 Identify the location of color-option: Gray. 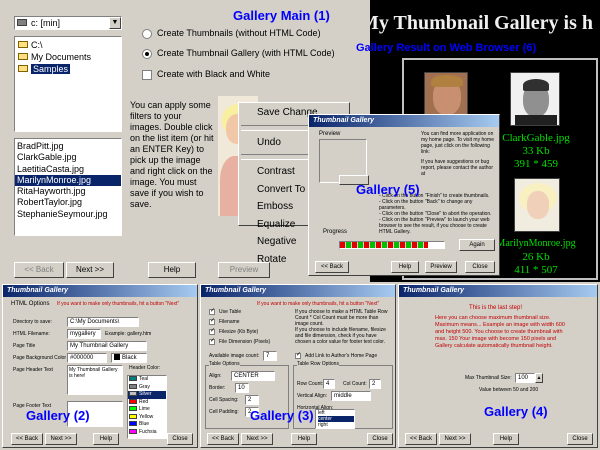
(147, 388).